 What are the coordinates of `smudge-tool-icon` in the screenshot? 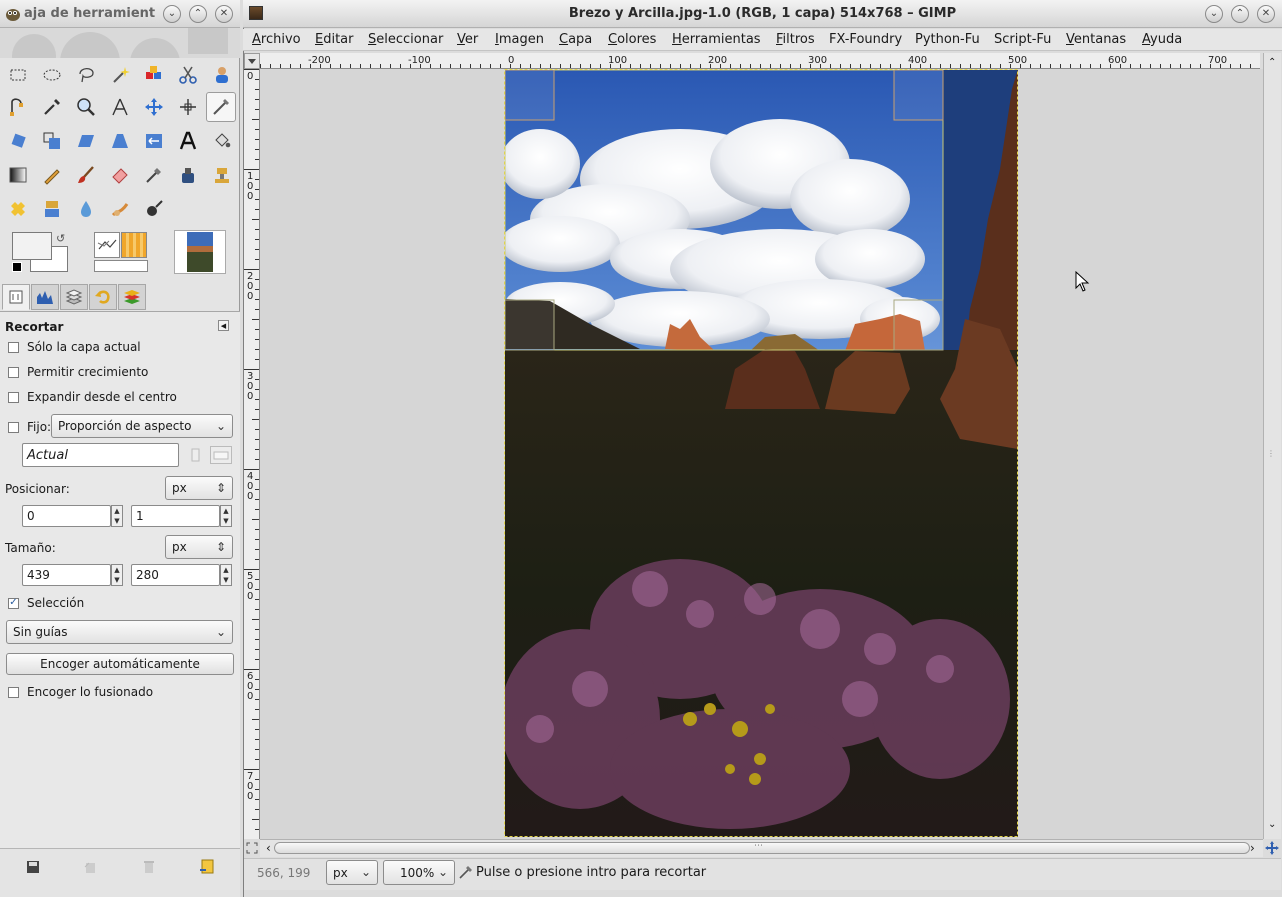 It's located at (120, 209).